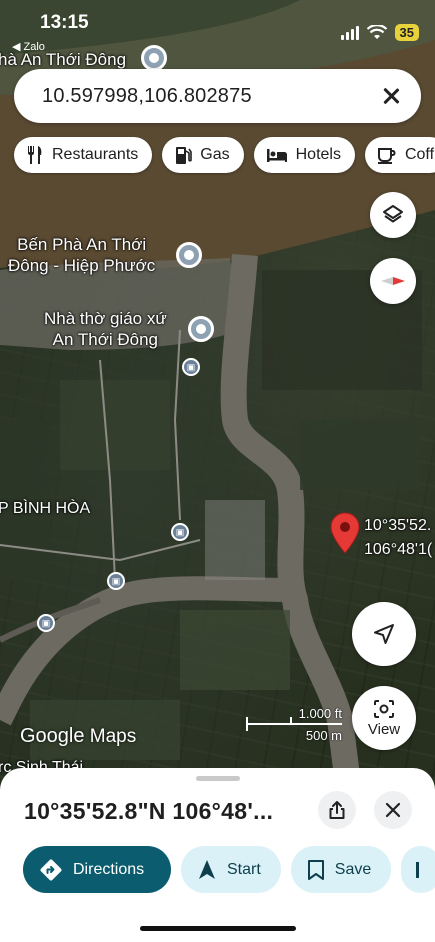 The height and width of the screenshot is (942, 435). Describe the element at coordinates (105, 329) in the screenshot. I see `map-label-church: Nhà thờ giáo xứ An Thới Đông` at that location.